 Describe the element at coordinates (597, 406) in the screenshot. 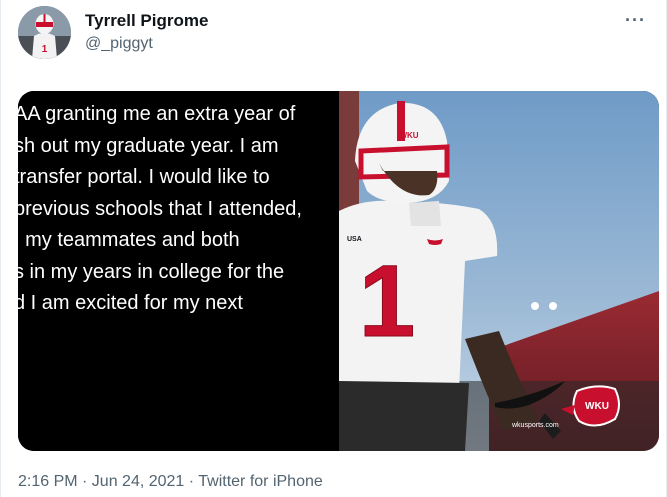

I see `svg-text: WKU` at that location.